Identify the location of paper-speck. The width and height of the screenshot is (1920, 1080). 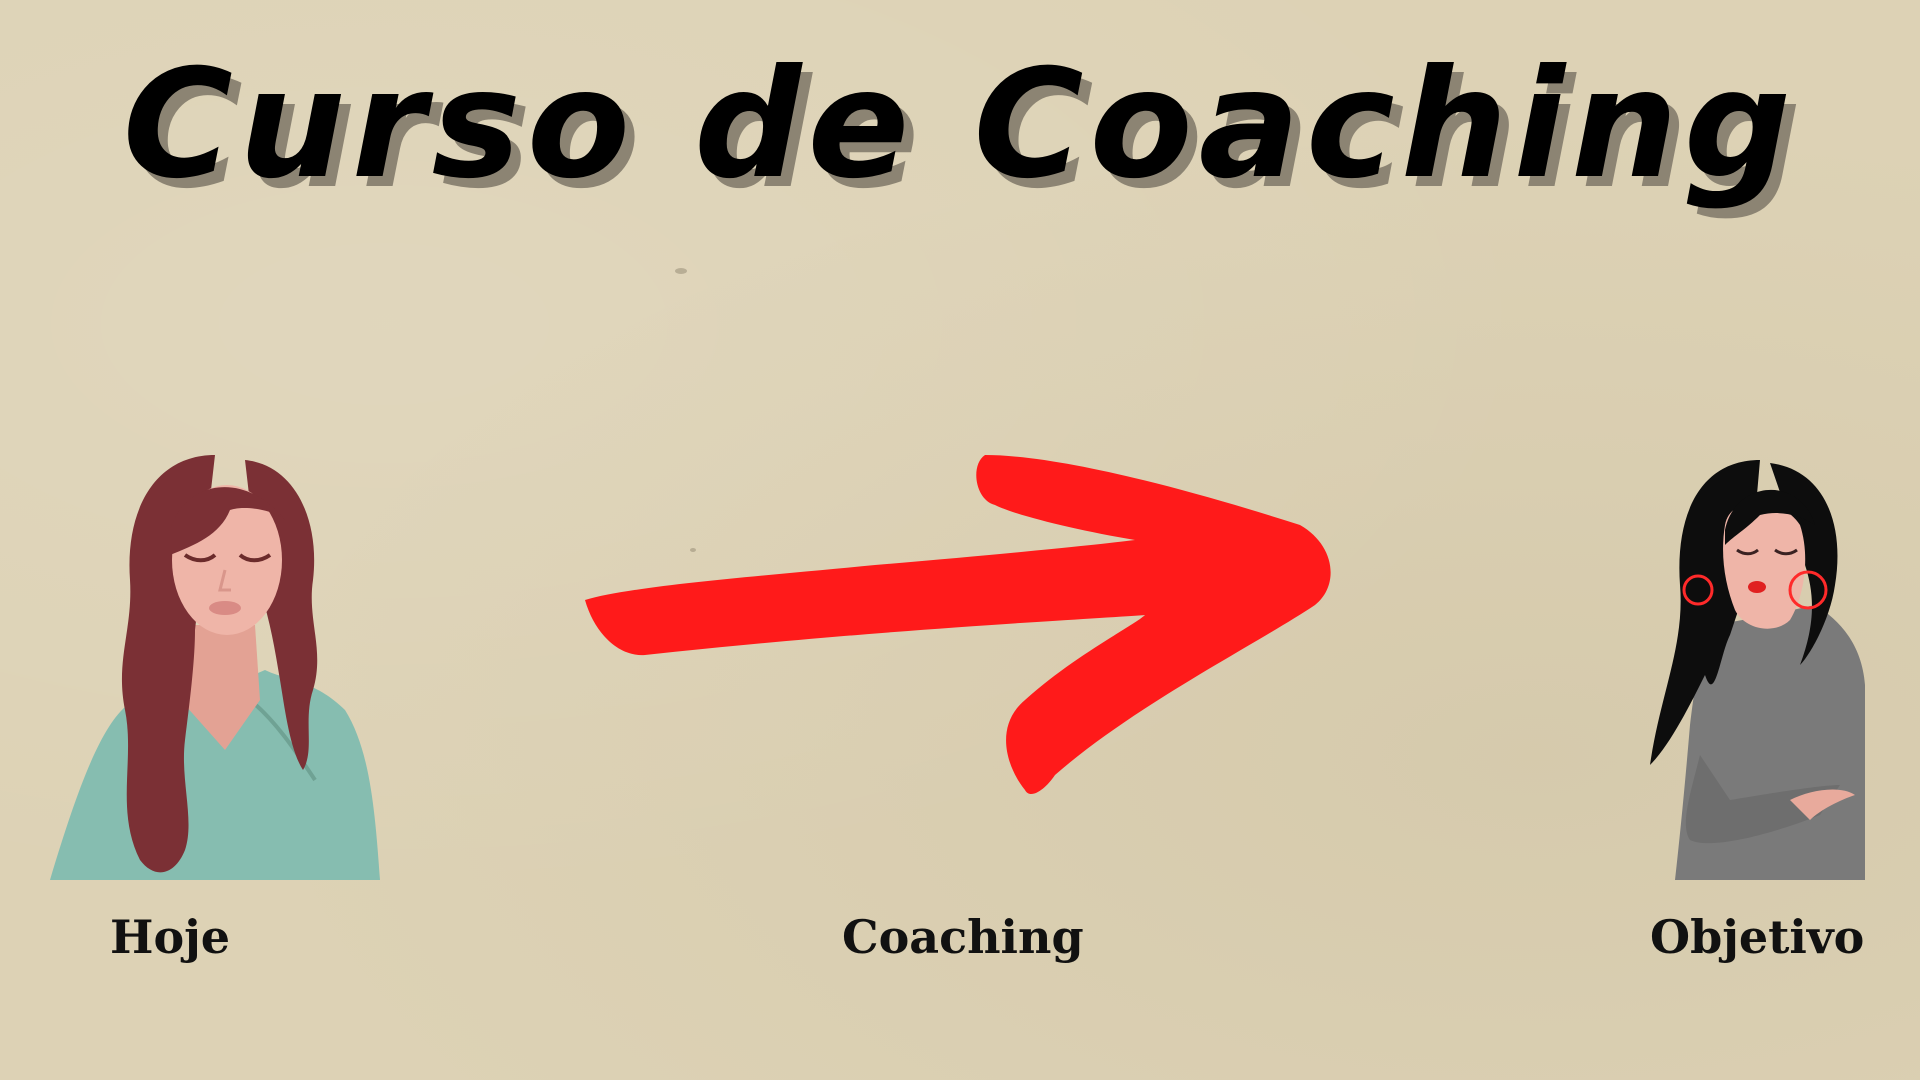
(681, 271).